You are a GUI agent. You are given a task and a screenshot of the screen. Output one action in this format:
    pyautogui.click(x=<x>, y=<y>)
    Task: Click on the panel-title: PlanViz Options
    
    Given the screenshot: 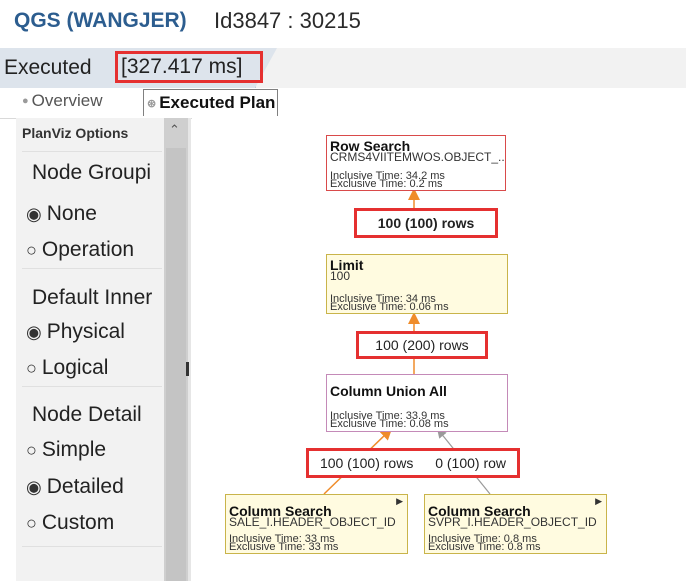 What is the action you would take?
    pyautogui.click(x=75, y=133)
    